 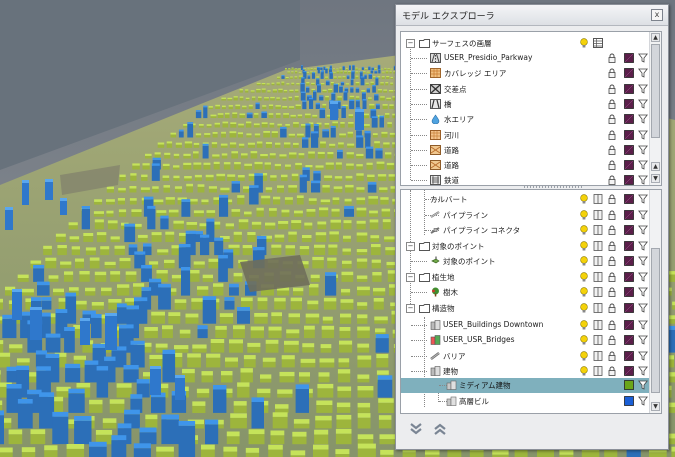 I want to click on tree-row-surface-item: 水エリア, so click(x=525, y=119).